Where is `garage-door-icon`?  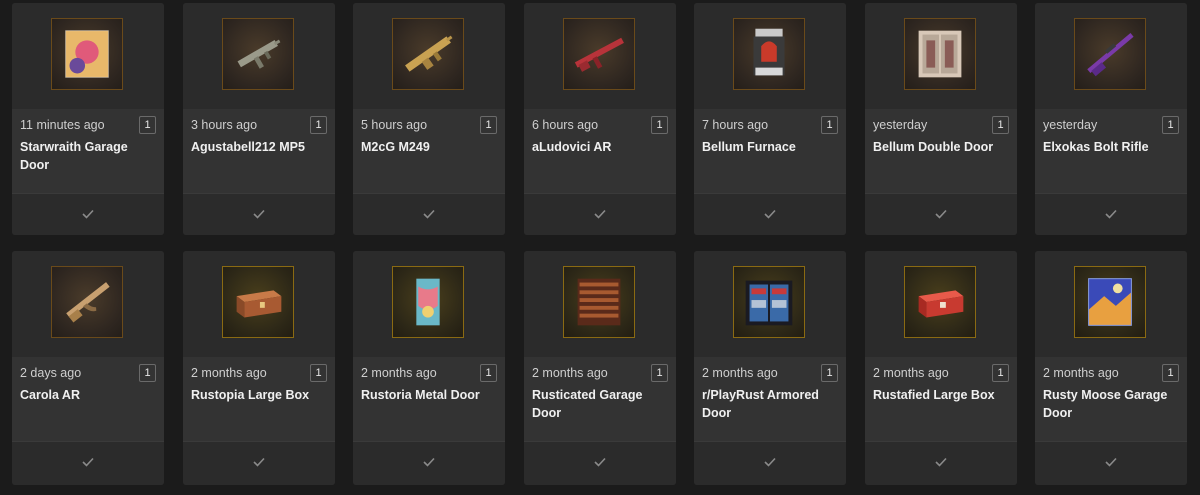
garage-door-icon is located at coordinates (599, 302).